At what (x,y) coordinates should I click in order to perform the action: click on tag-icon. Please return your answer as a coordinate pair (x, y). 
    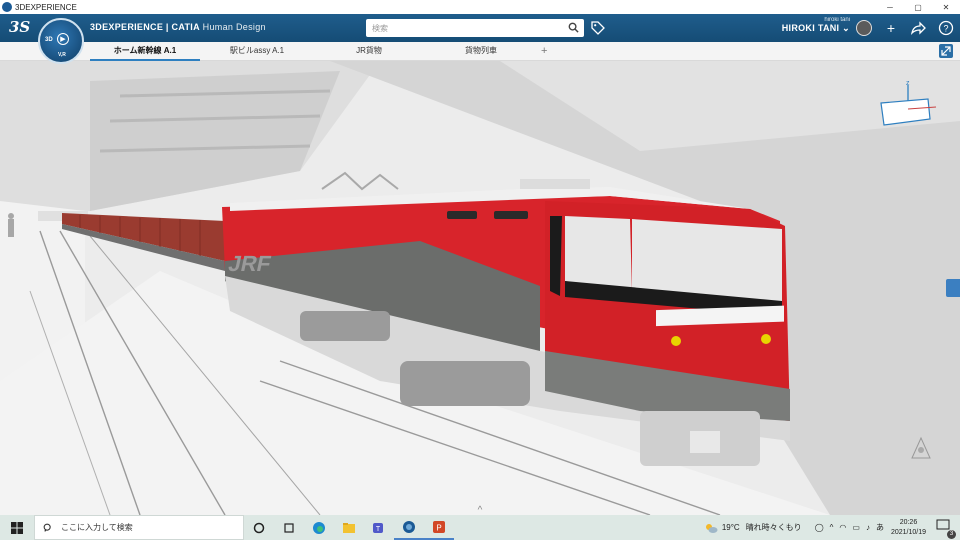
    Looking at the image, I should click on (598, 28).